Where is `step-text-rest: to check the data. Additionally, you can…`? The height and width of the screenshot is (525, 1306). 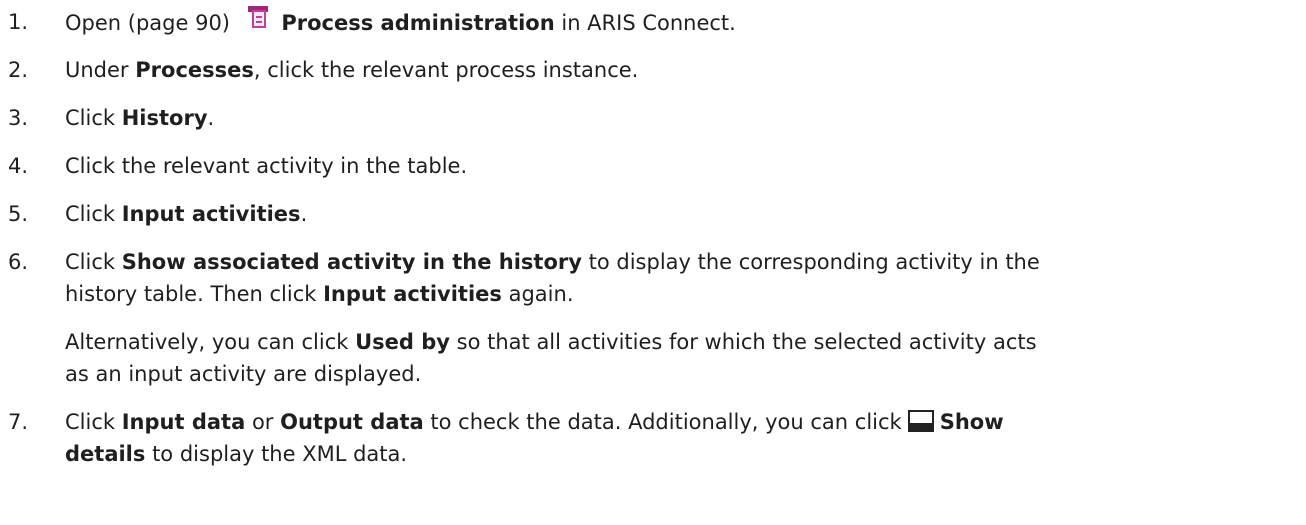
step-text-rest: to check the data. Additionally, you can… is located at coordinates (666, 422).